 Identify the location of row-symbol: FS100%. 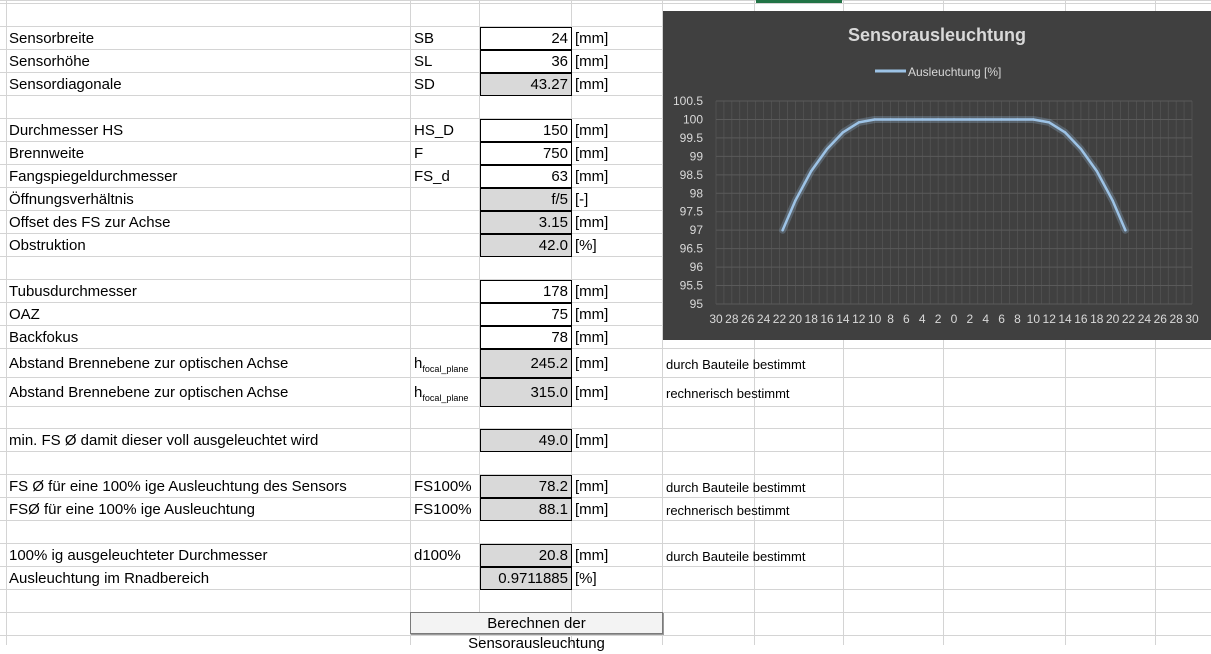
(443, 486).